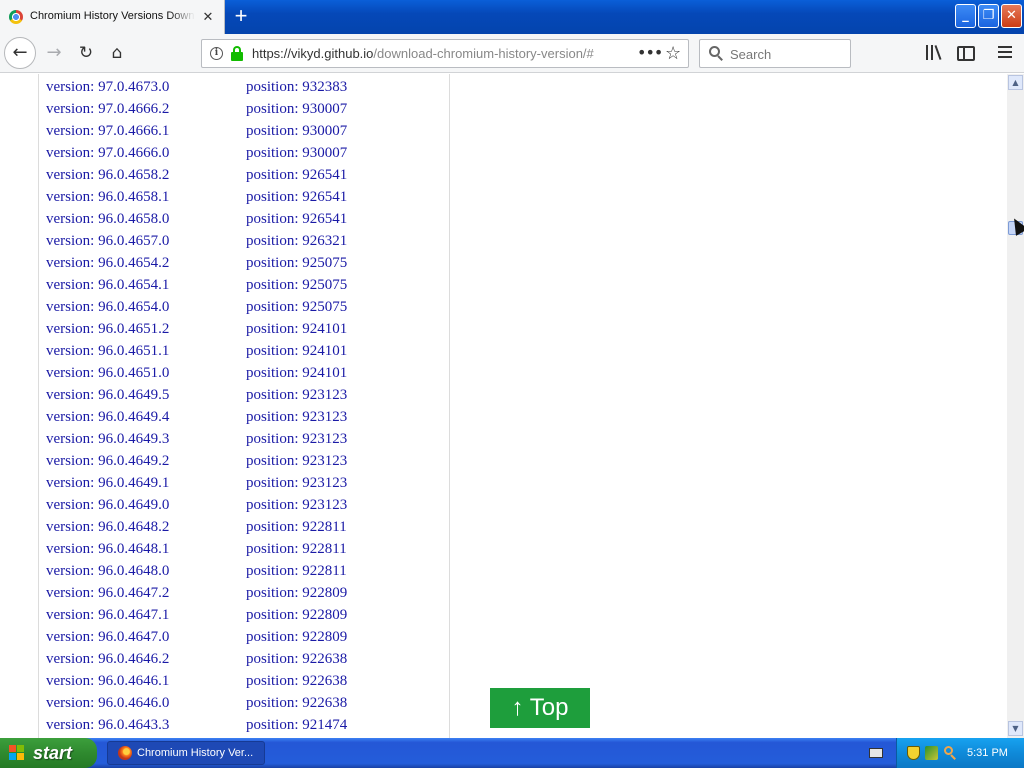  What do you see at coordinates (146, 483) in the screenshot?
I see `version-link: version: 96.0.4649.1` at bounding box center [146, 483].